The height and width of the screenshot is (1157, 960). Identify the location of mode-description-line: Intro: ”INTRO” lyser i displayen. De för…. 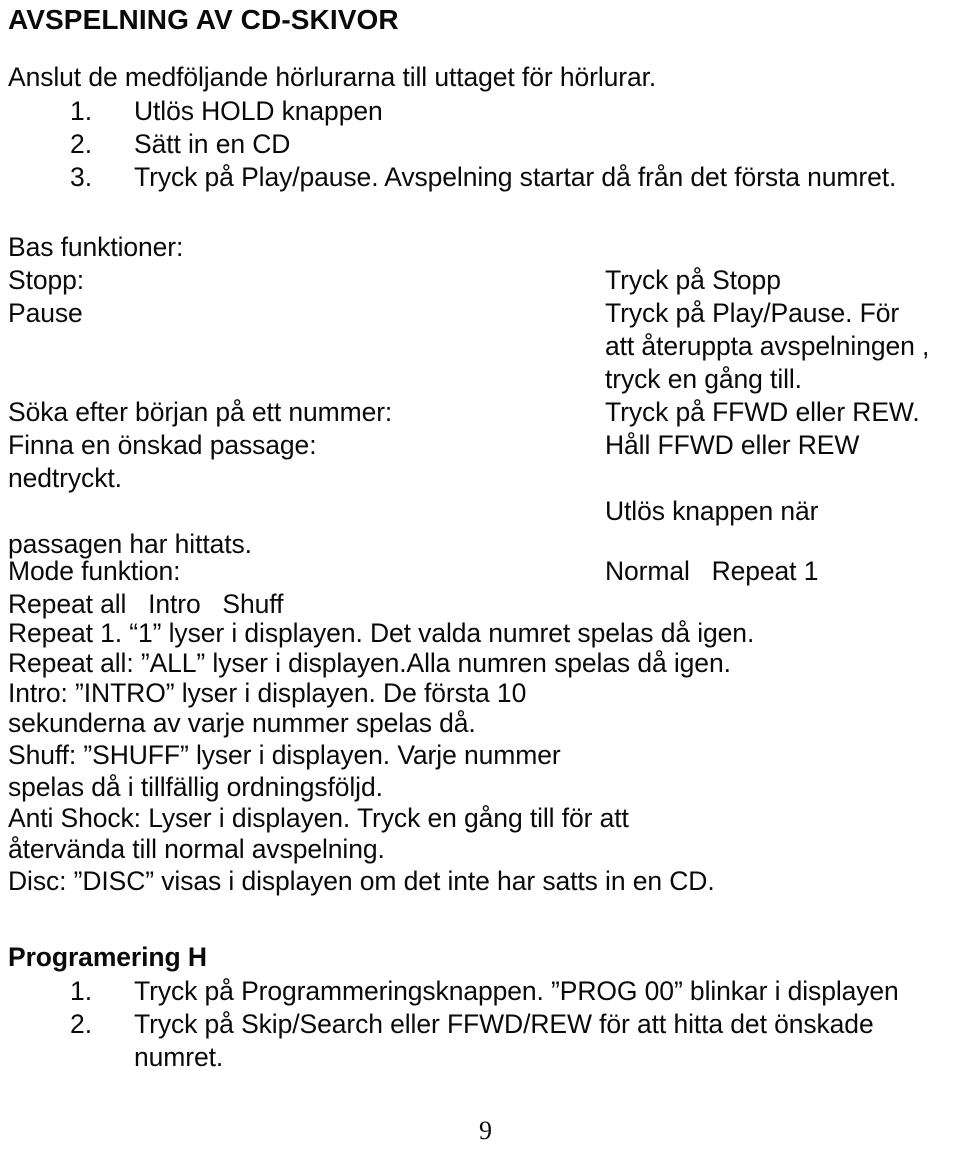
(267, 693).